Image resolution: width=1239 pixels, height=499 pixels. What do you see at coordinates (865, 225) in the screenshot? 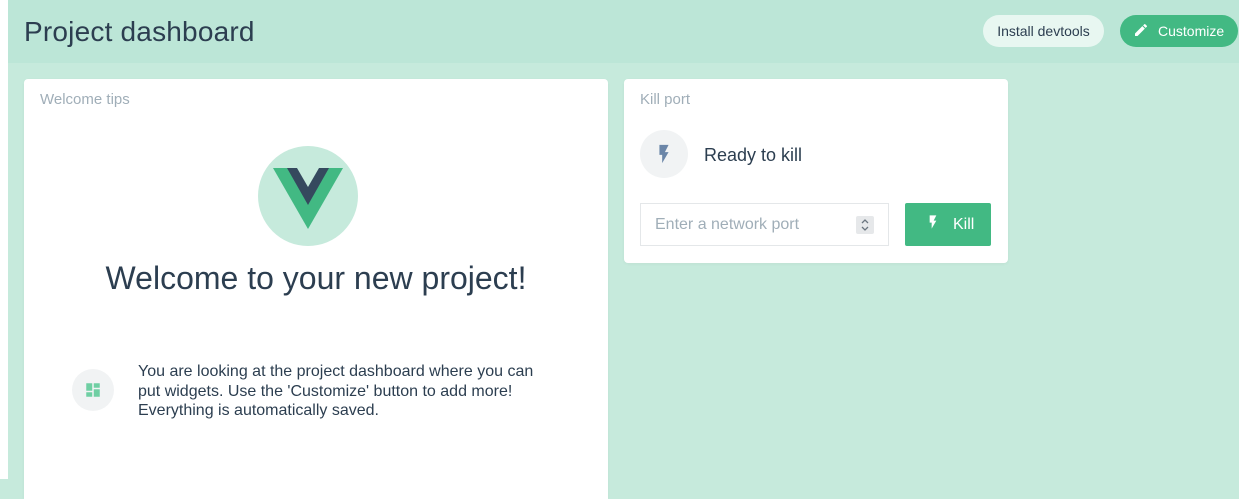
I see `number-stepper` at bounding box center [865, 225].